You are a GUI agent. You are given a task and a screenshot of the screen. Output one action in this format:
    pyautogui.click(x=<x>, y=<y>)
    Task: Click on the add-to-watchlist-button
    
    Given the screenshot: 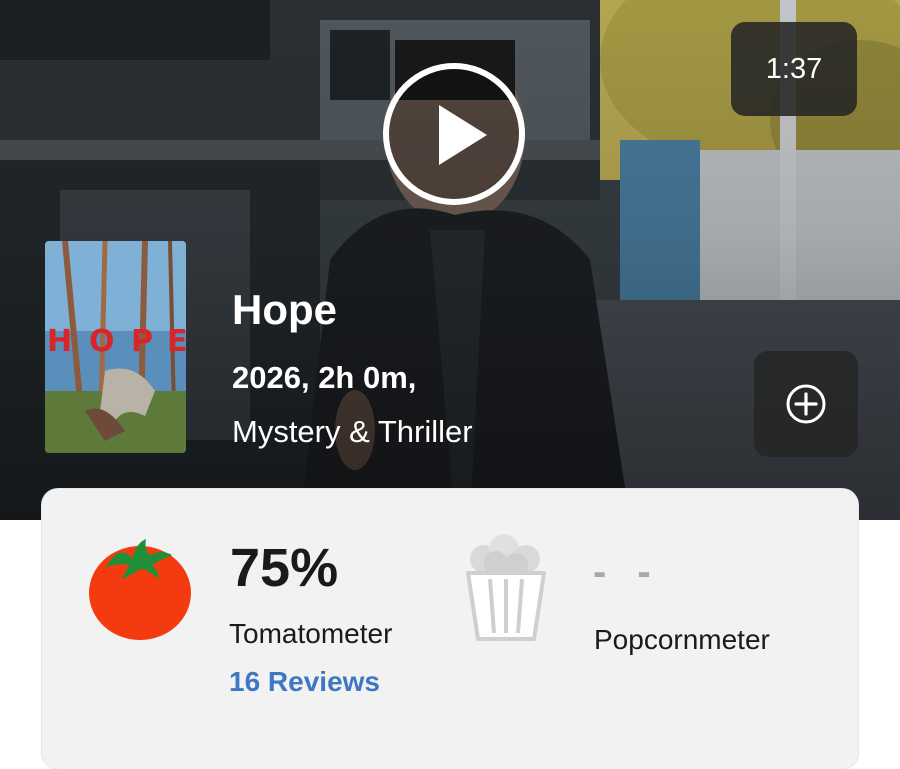 What is the action you would take?
    pyautogui.click(x=806, y=404)
    